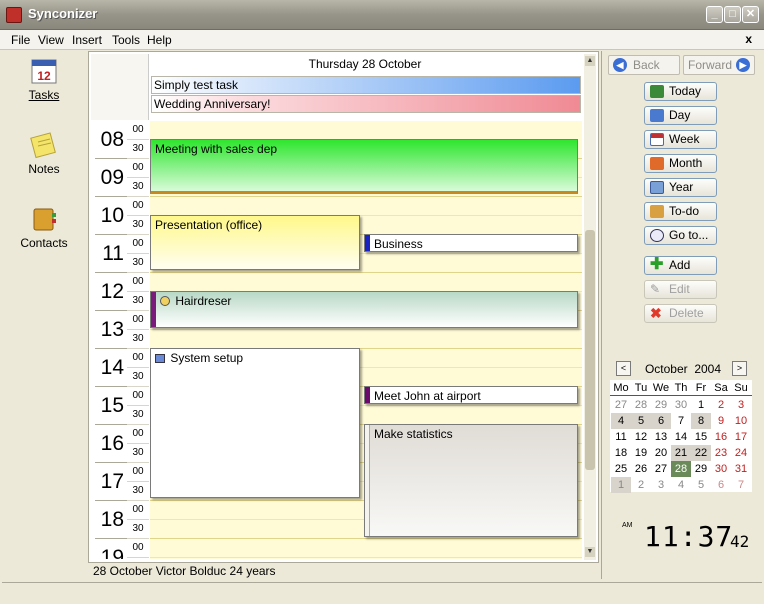 This screenshot has width=764, height=604. I want to click on close-button: ✕, so click(750, 14).